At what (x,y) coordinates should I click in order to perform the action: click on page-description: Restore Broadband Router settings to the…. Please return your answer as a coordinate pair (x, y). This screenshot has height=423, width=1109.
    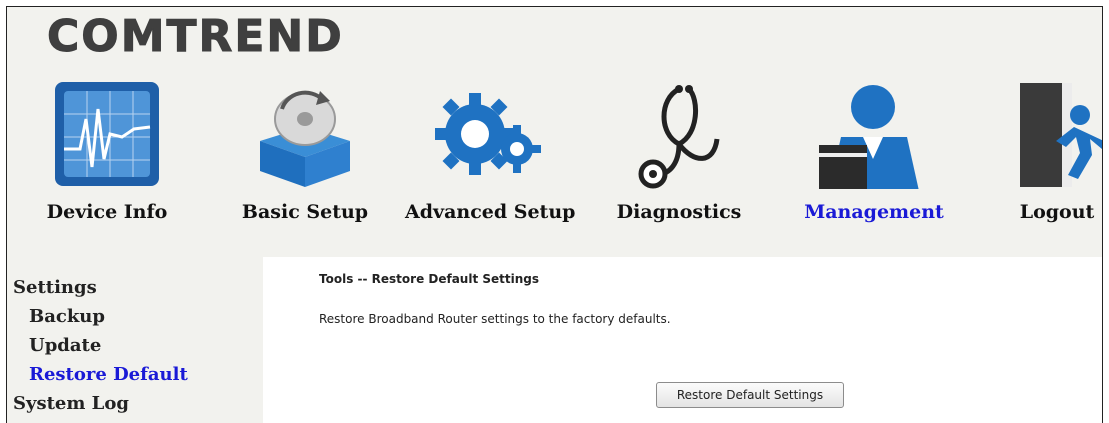
    Looking at the image, I should click on (495, 319).